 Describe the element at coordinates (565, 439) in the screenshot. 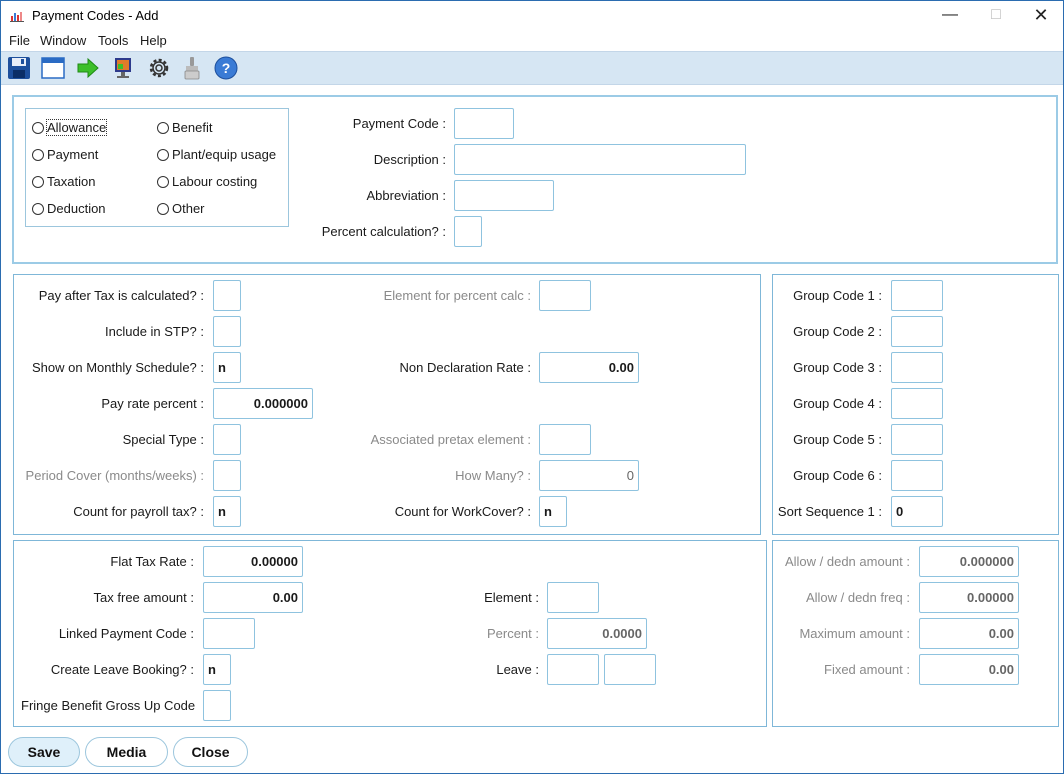

I see `associated-pretax-field` at that location.